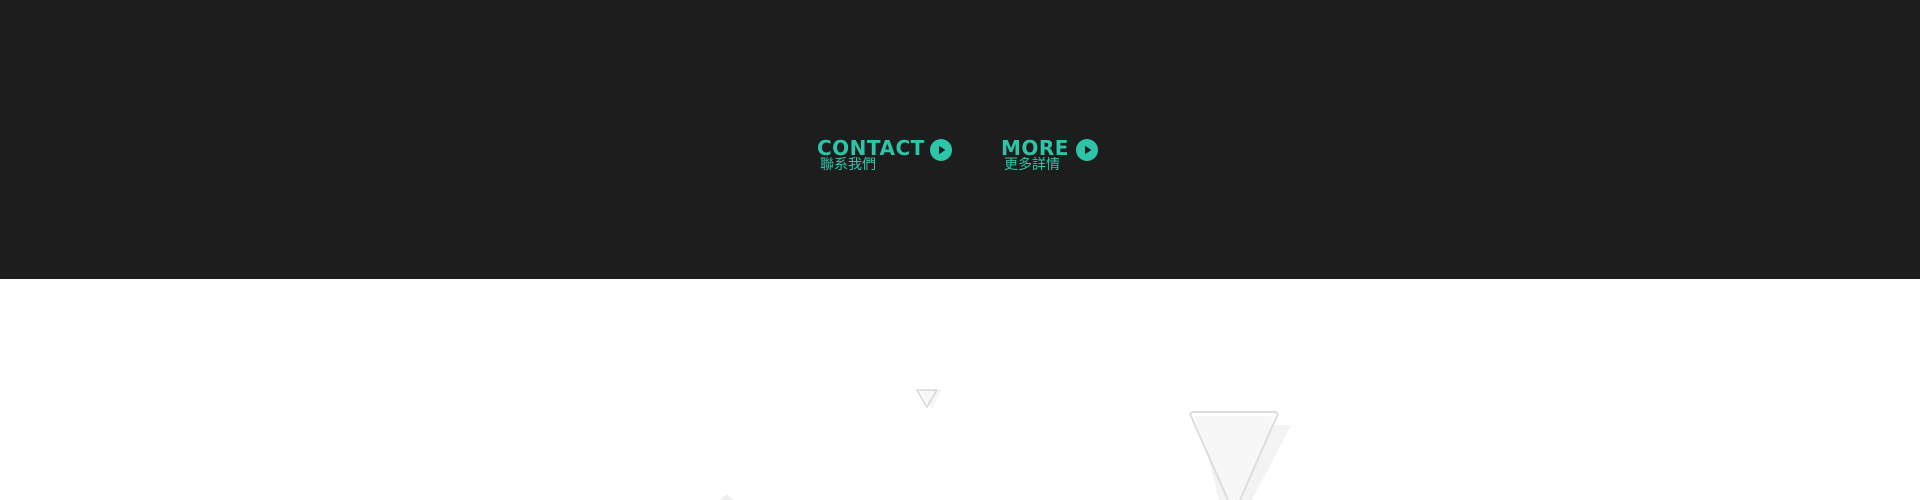 This screenshot has height=500, width=1920. What do you see at coordinates (726, 497) in the screenshot?
I see `corner-triangle-fragment` at bounding box center [726, 497].